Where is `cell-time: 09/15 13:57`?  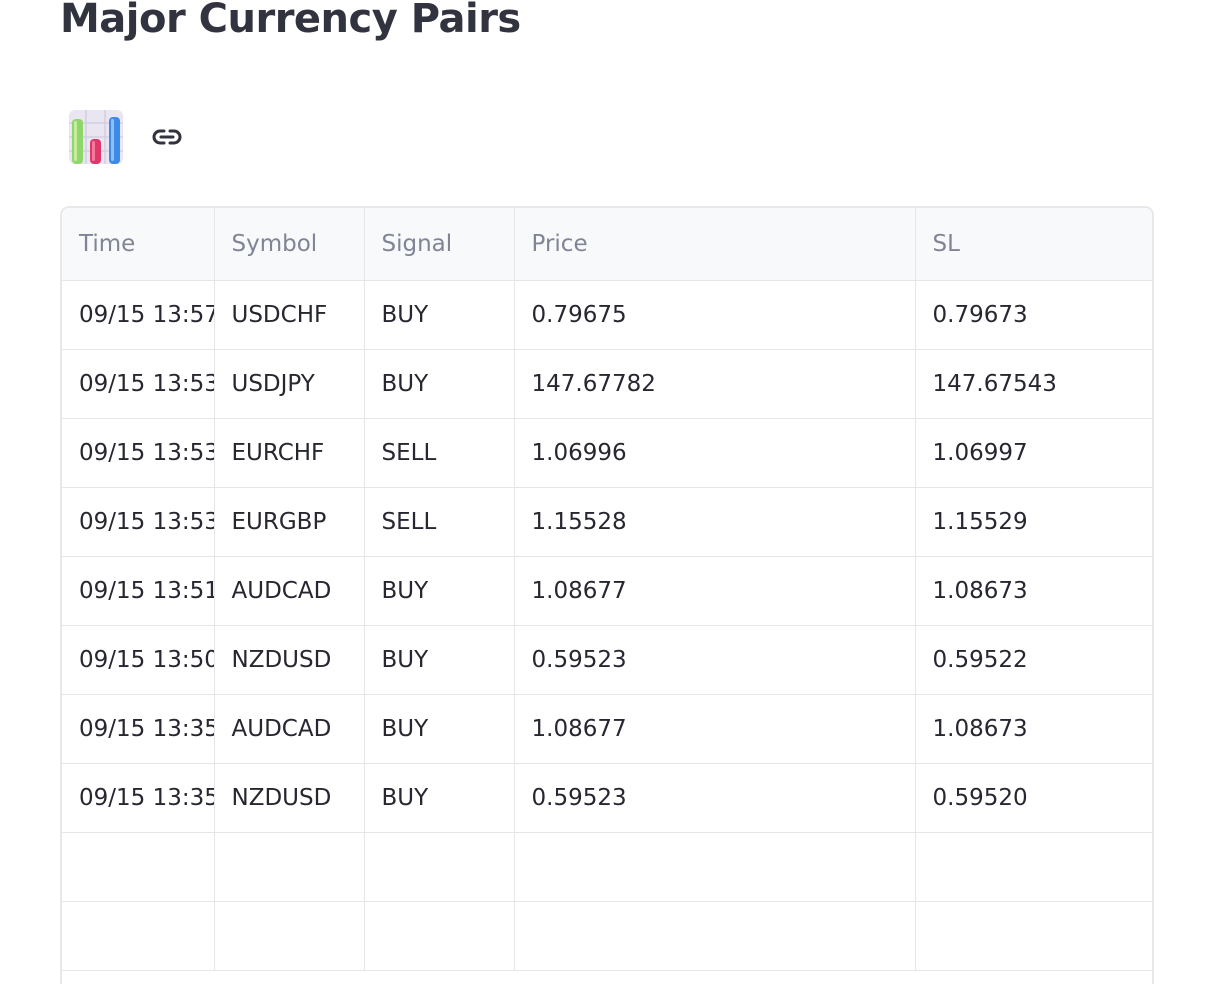 cell-time: 09/15 13:57 is located at coordinates (138, 315).